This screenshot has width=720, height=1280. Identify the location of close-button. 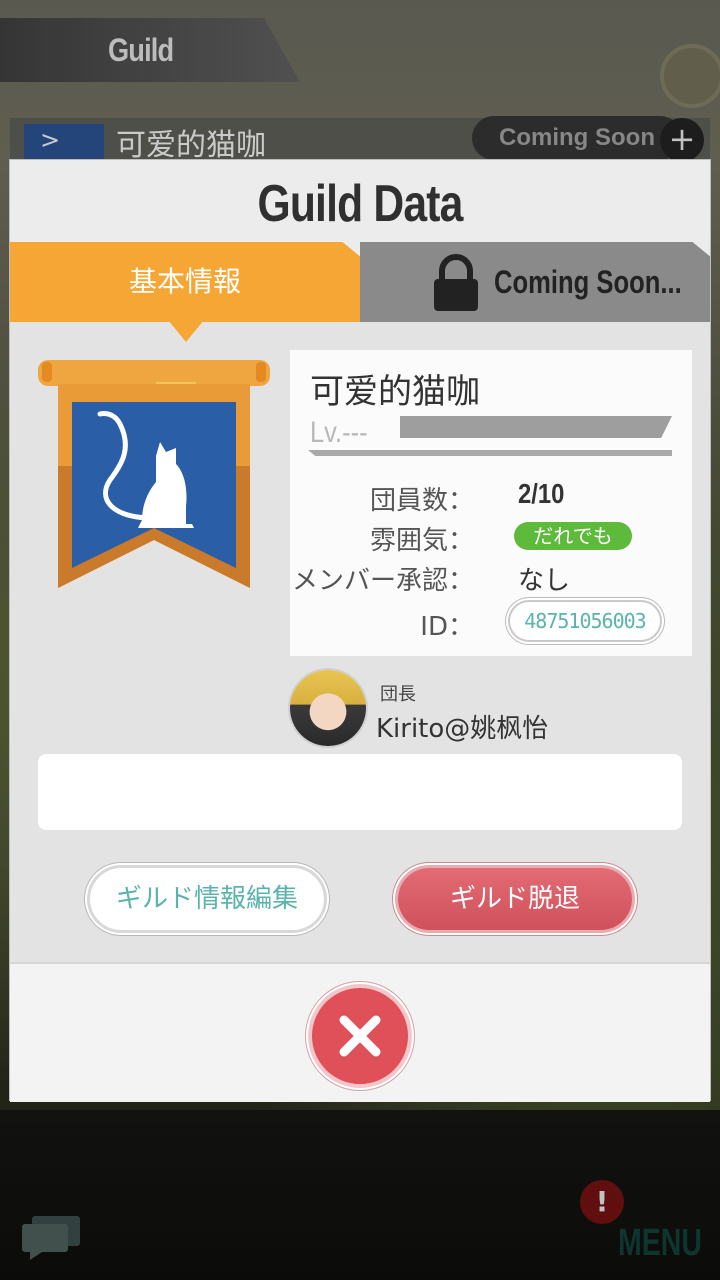
(360, 1036).